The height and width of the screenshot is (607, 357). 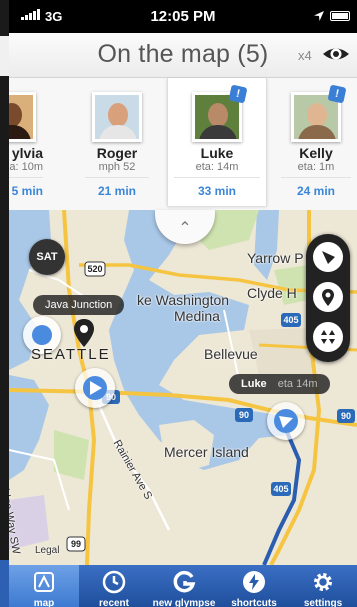 I want to click on tab-new-glympse: new glympse, so click(x=184, y=586).